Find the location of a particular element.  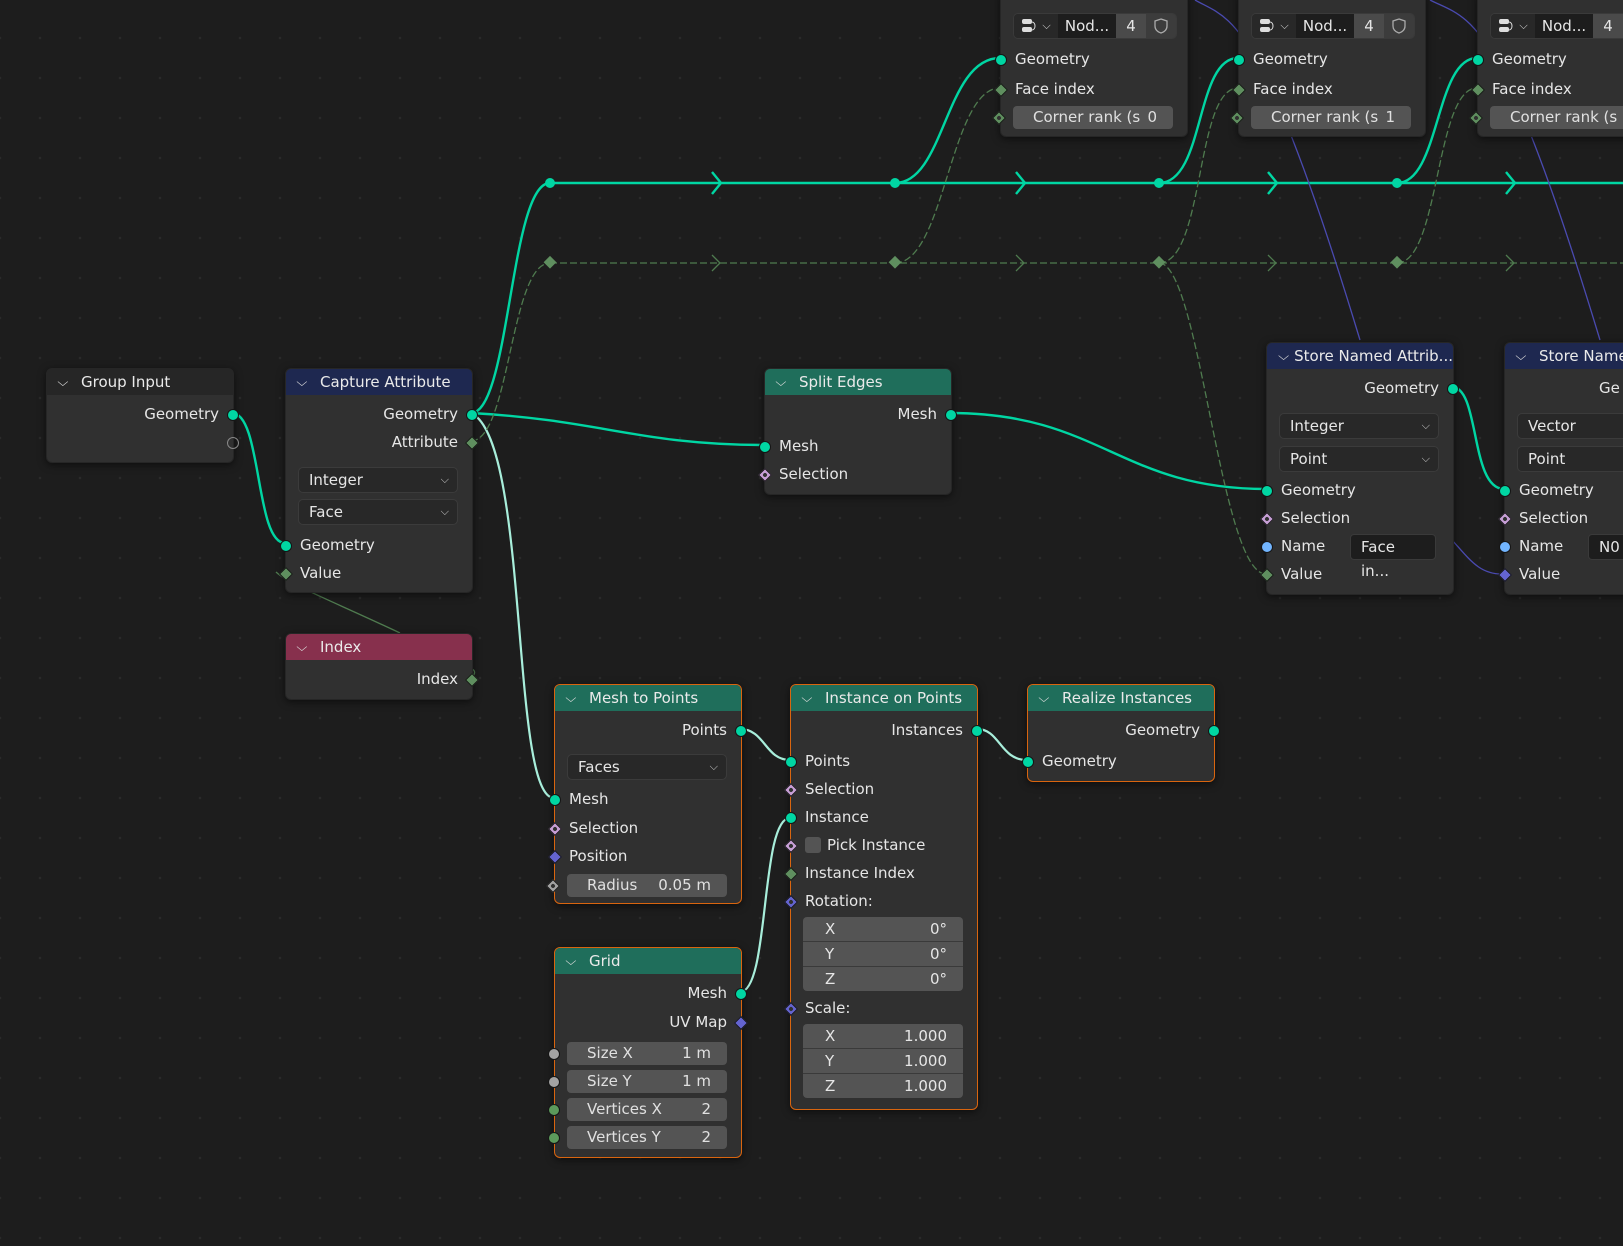

empty-socket is located at coordinates (233, 443).